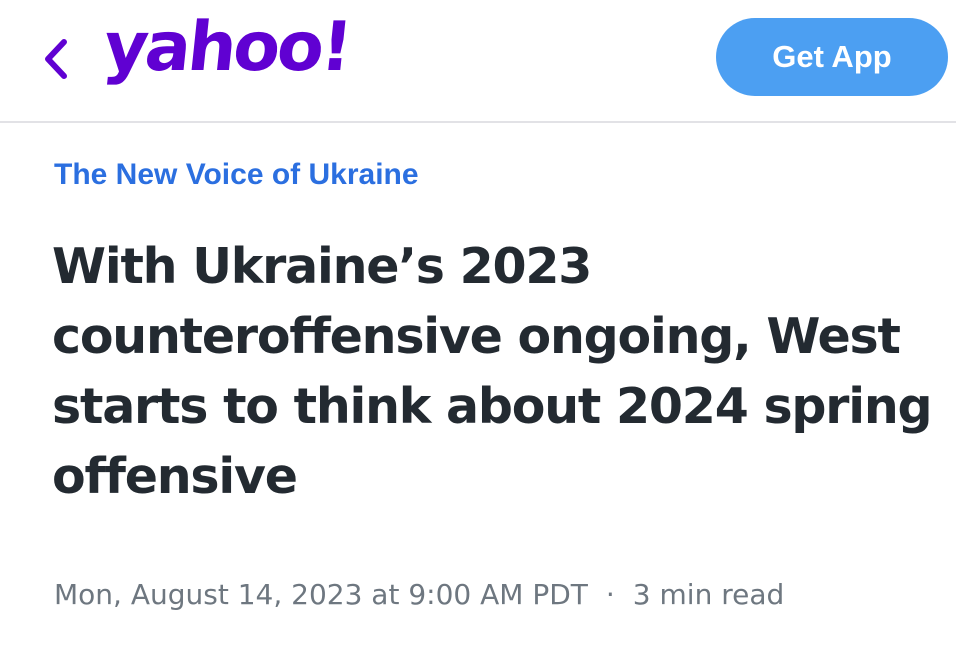  I want to click on back-button, so click(56, 59).